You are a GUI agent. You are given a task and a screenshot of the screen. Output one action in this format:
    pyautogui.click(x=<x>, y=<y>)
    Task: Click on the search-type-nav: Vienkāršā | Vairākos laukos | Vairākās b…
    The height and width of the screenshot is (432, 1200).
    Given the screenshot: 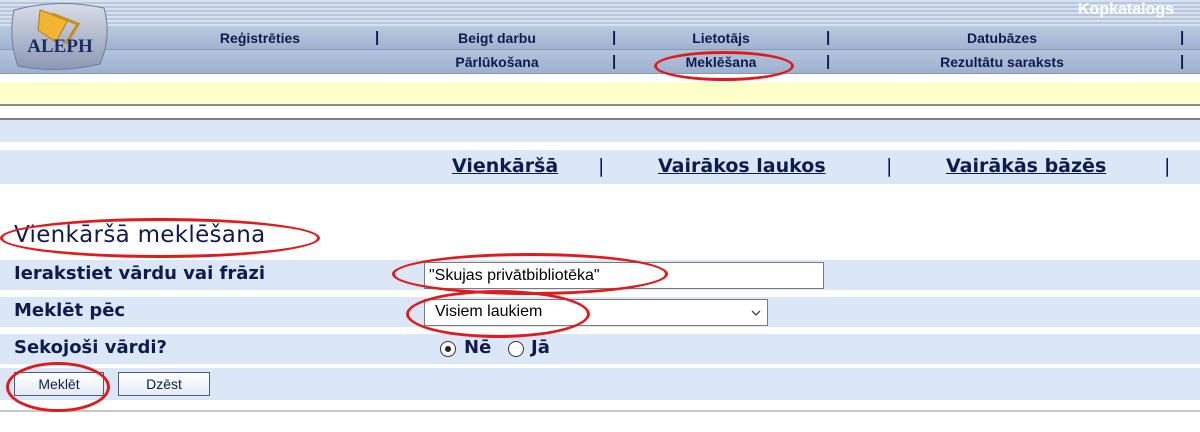 What is the action you would take?
    pyautogui.click(x=600, y=167)
    